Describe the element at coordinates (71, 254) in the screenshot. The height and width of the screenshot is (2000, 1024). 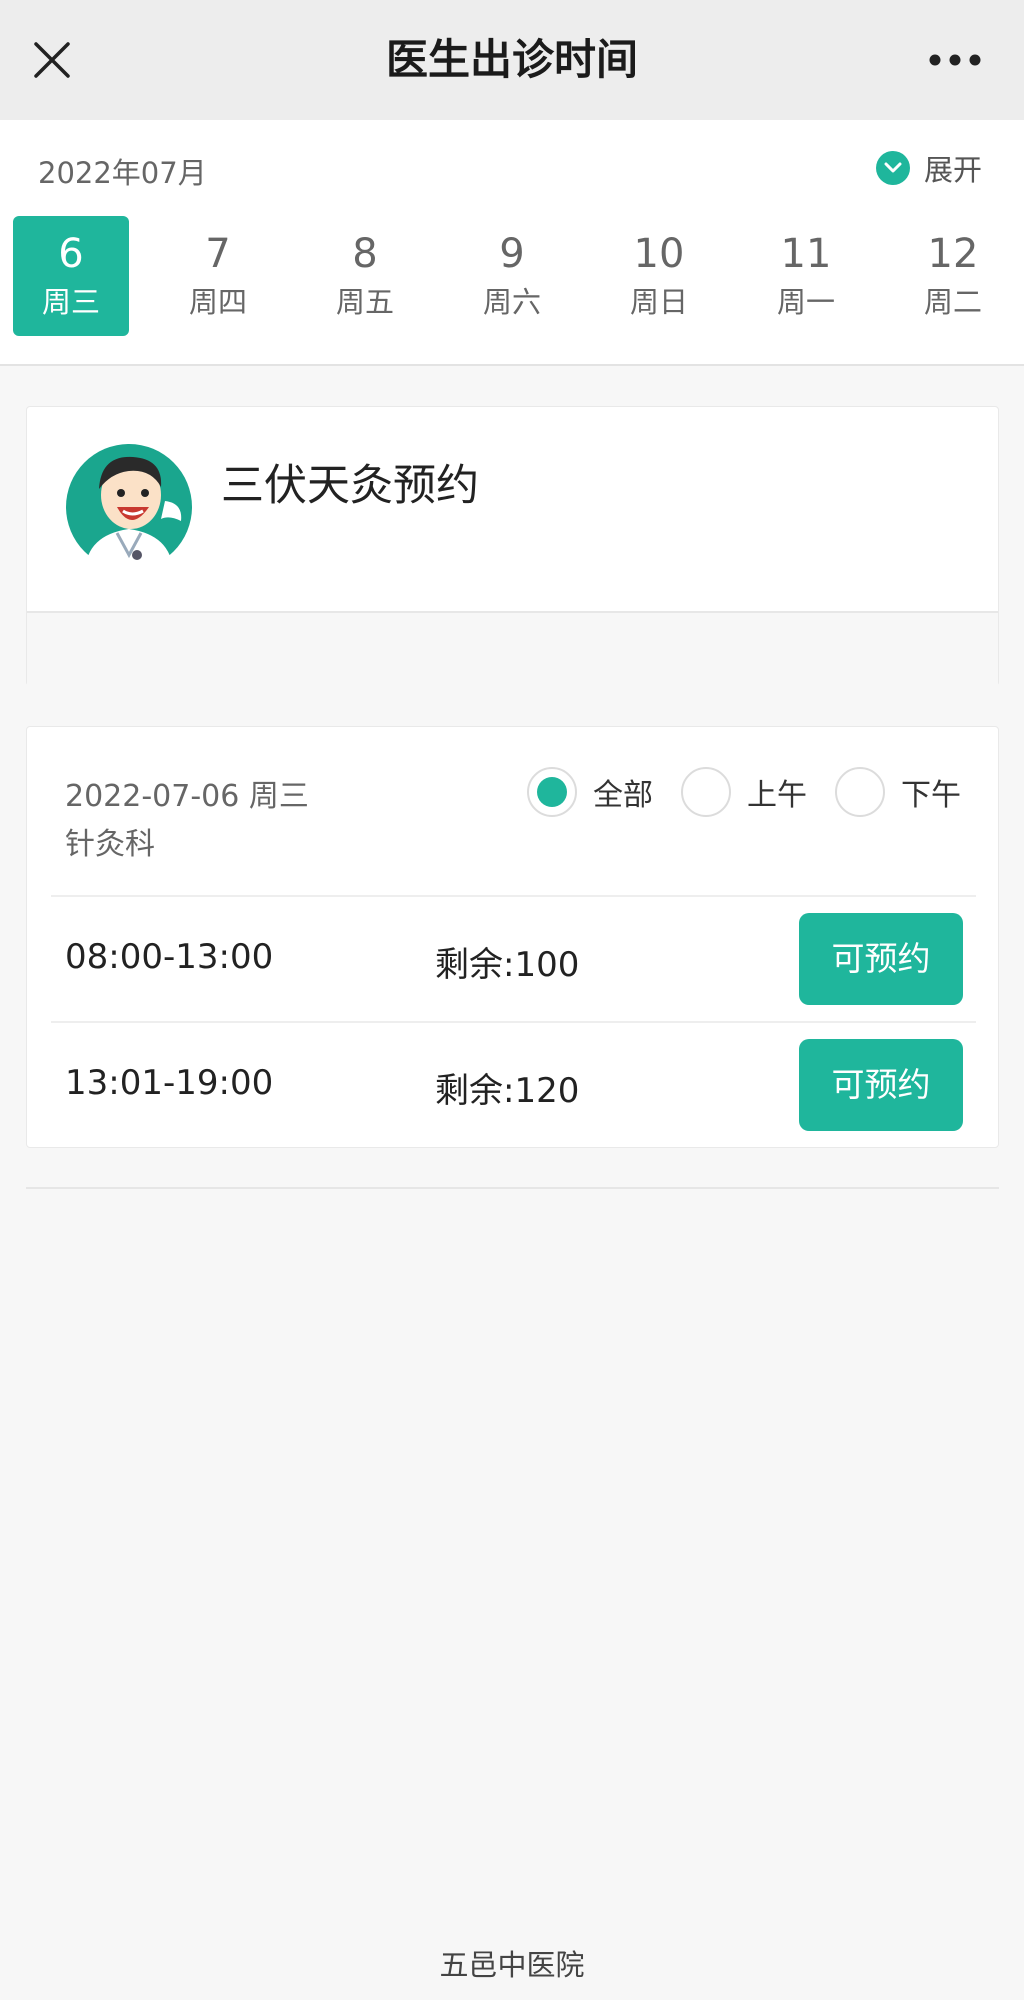
I see `day-number: 6` at that location.